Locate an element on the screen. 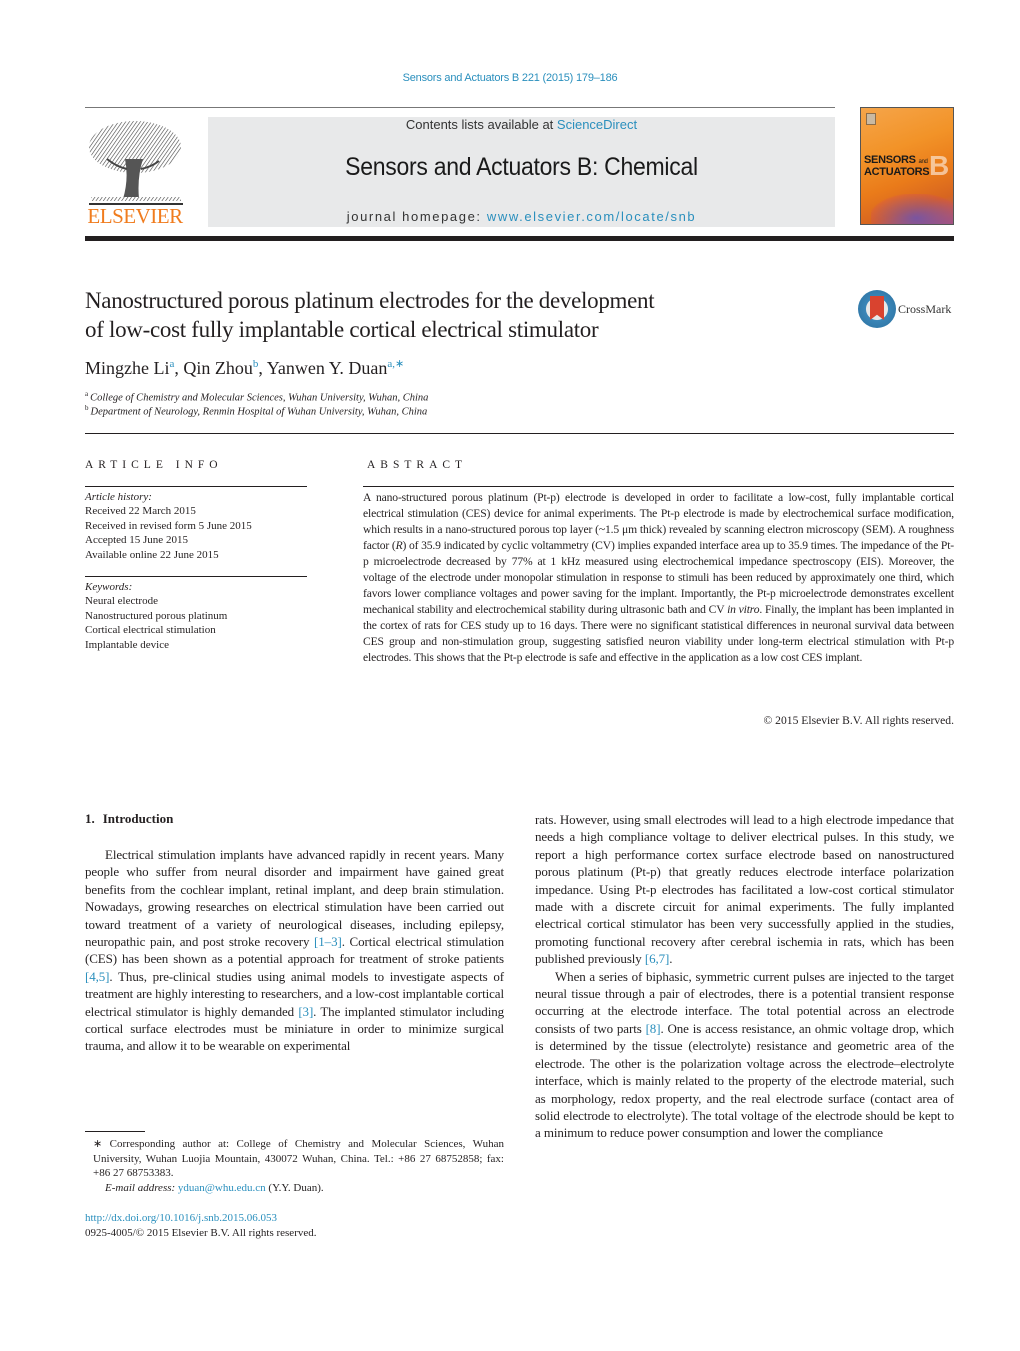 The height and width of the screenshot is (1351, 1020). abstract-rule is located at coordinates (658, 486).